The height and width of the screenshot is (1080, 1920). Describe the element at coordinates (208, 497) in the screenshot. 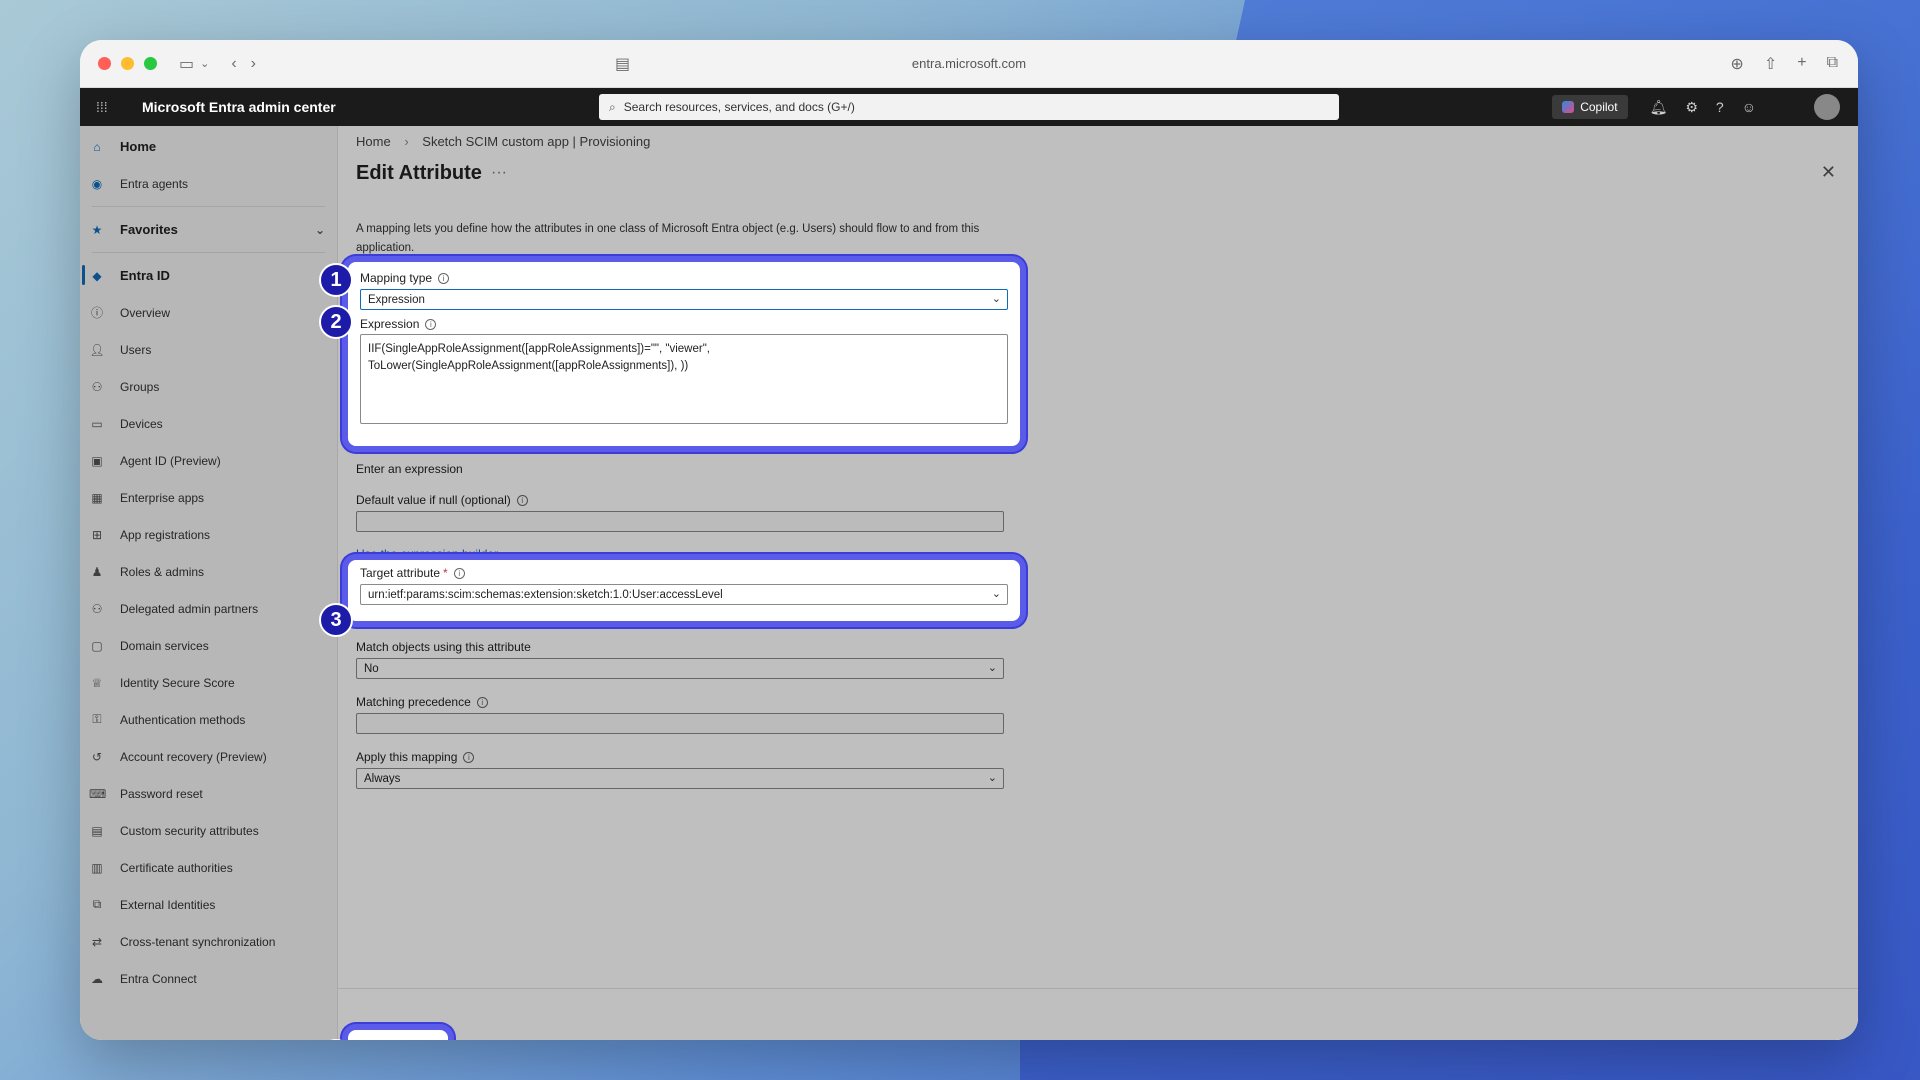

I see `sidebar-item-enterprise-apps: ▦ Enterprise apps` at that location.